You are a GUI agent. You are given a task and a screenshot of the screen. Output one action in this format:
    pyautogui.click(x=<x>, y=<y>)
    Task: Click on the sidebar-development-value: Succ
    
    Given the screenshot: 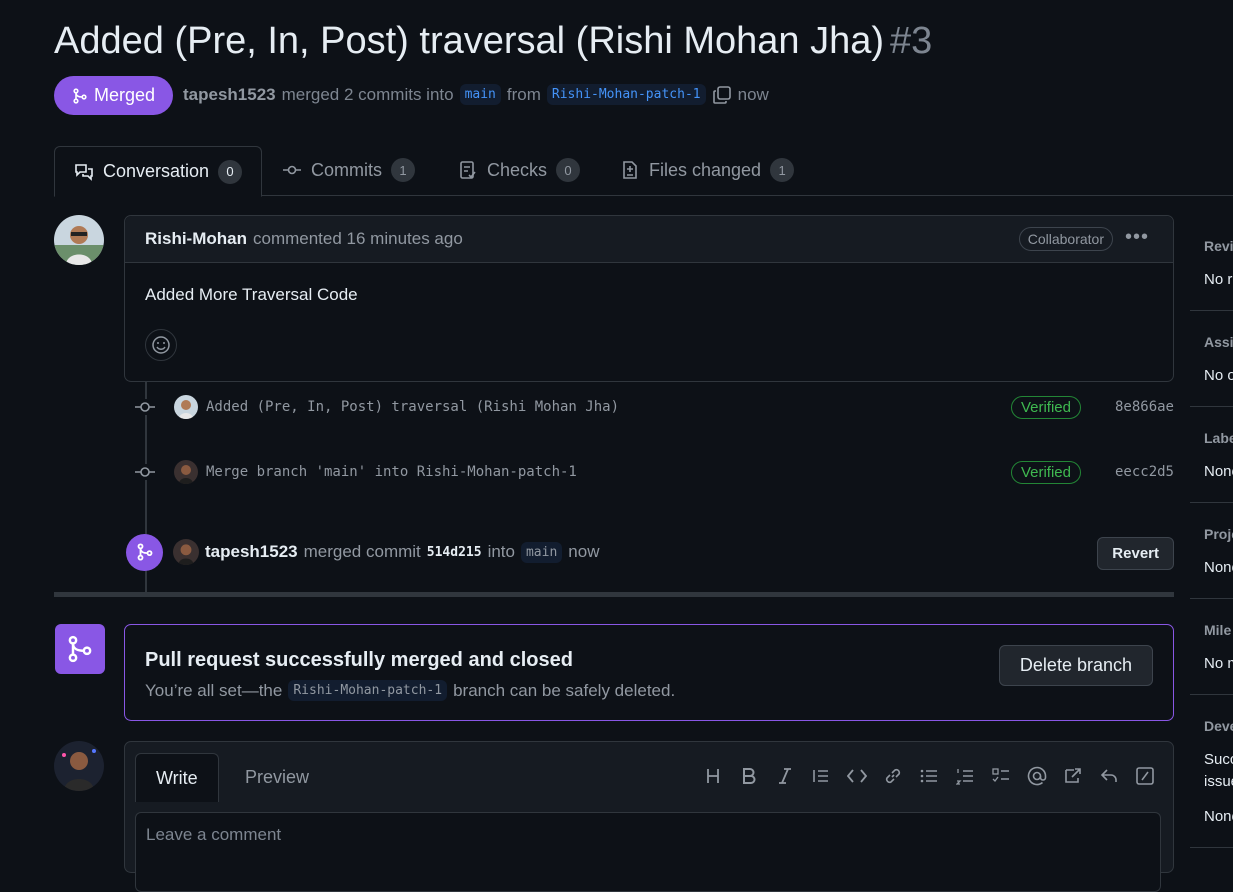 What is the action you would take?
    pyautogui.click(x=1218, y=759)
    